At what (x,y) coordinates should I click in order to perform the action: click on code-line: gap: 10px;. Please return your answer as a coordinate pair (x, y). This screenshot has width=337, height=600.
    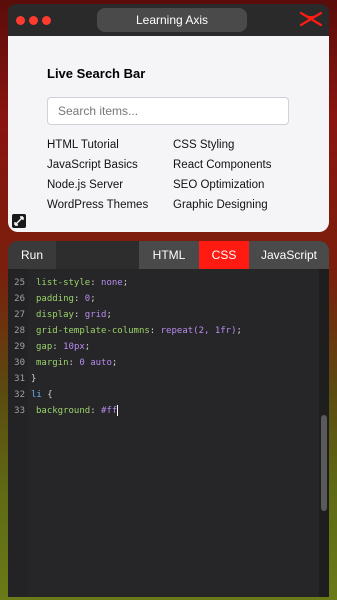
    Looking at the image, I should click on (63, 347).